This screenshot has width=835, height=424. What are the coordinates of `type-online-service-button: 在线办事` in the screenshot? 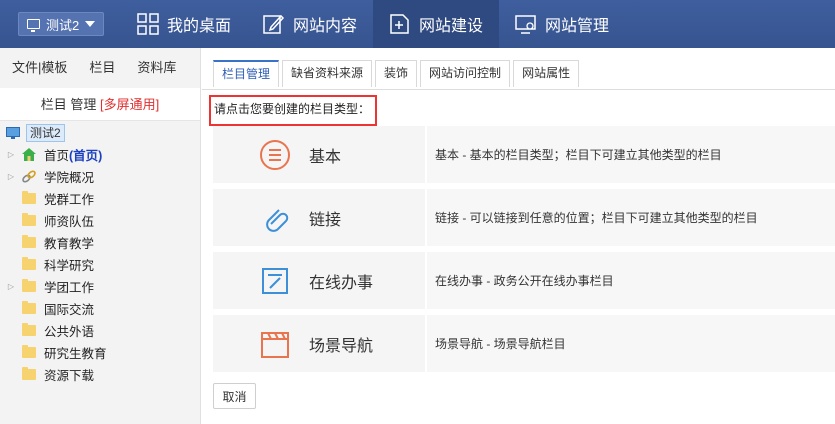 It's located at (319, 280).